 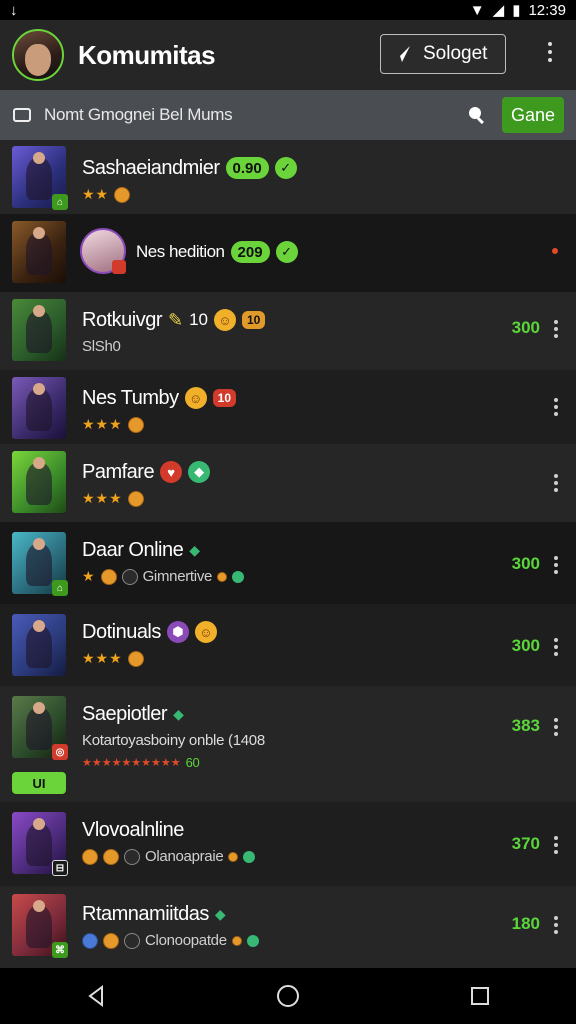 I want to click on item-subtitle: Kotartoyasboiny onble (1408, so click(x=173, y=740).